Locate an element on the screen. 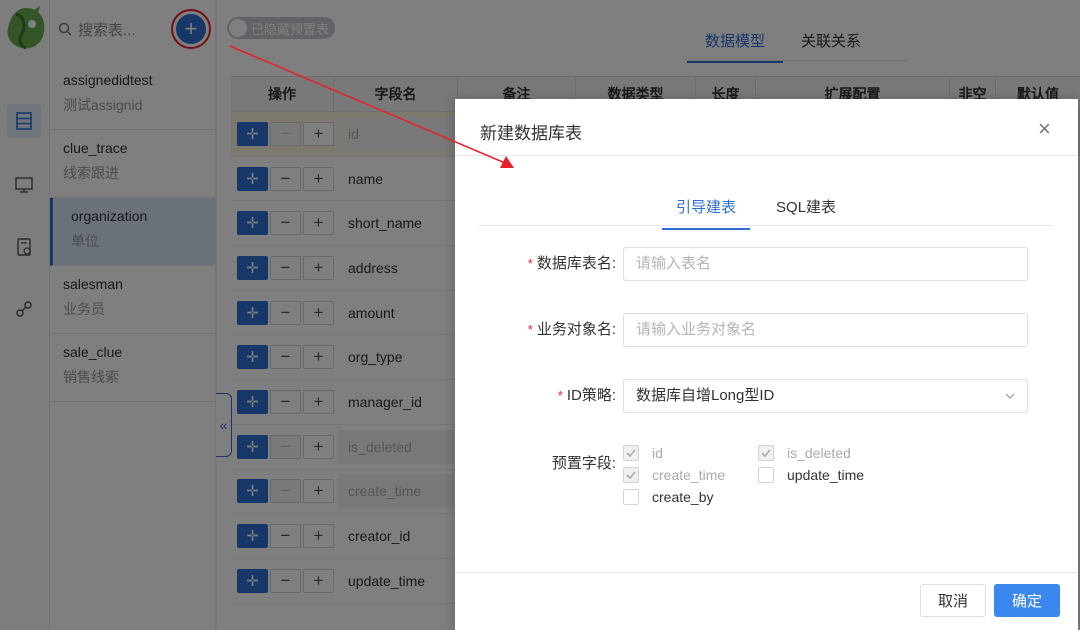 Image resolution: width=1080 pixels, height=630 pixels. cancel-button: 取消 is located at coordinates (953, 600).